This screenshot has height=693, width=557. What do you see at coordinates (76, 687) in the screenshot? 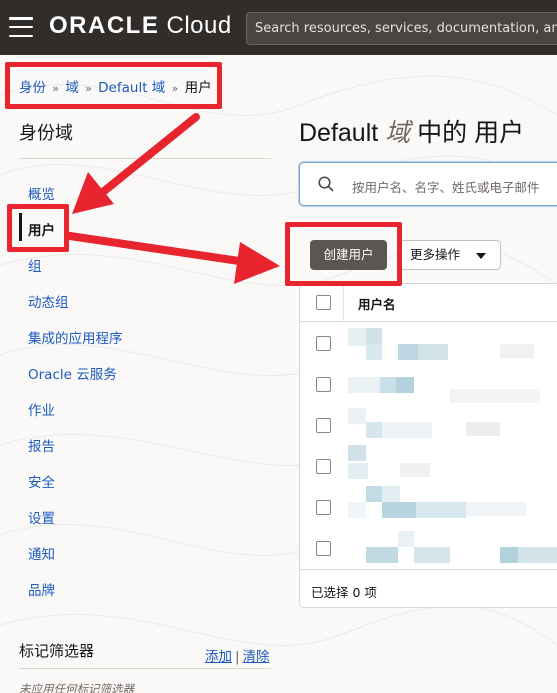
I see `no-tag-filters-note: 未应用任何标记筛选器` at bounding box center [76, 687].